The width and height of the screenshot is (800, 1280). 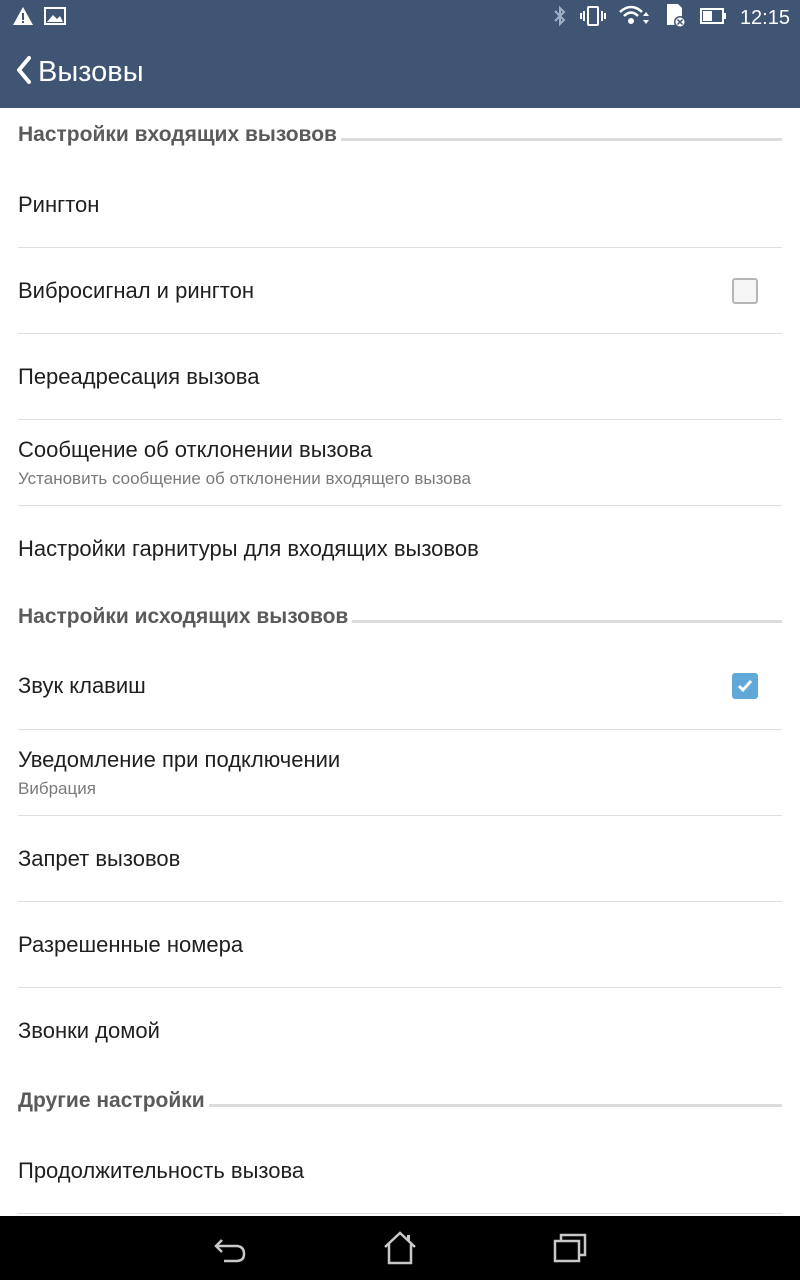 I want to click on setting-label: Вибросигнал и рингтон, so click(x=136, y=290).